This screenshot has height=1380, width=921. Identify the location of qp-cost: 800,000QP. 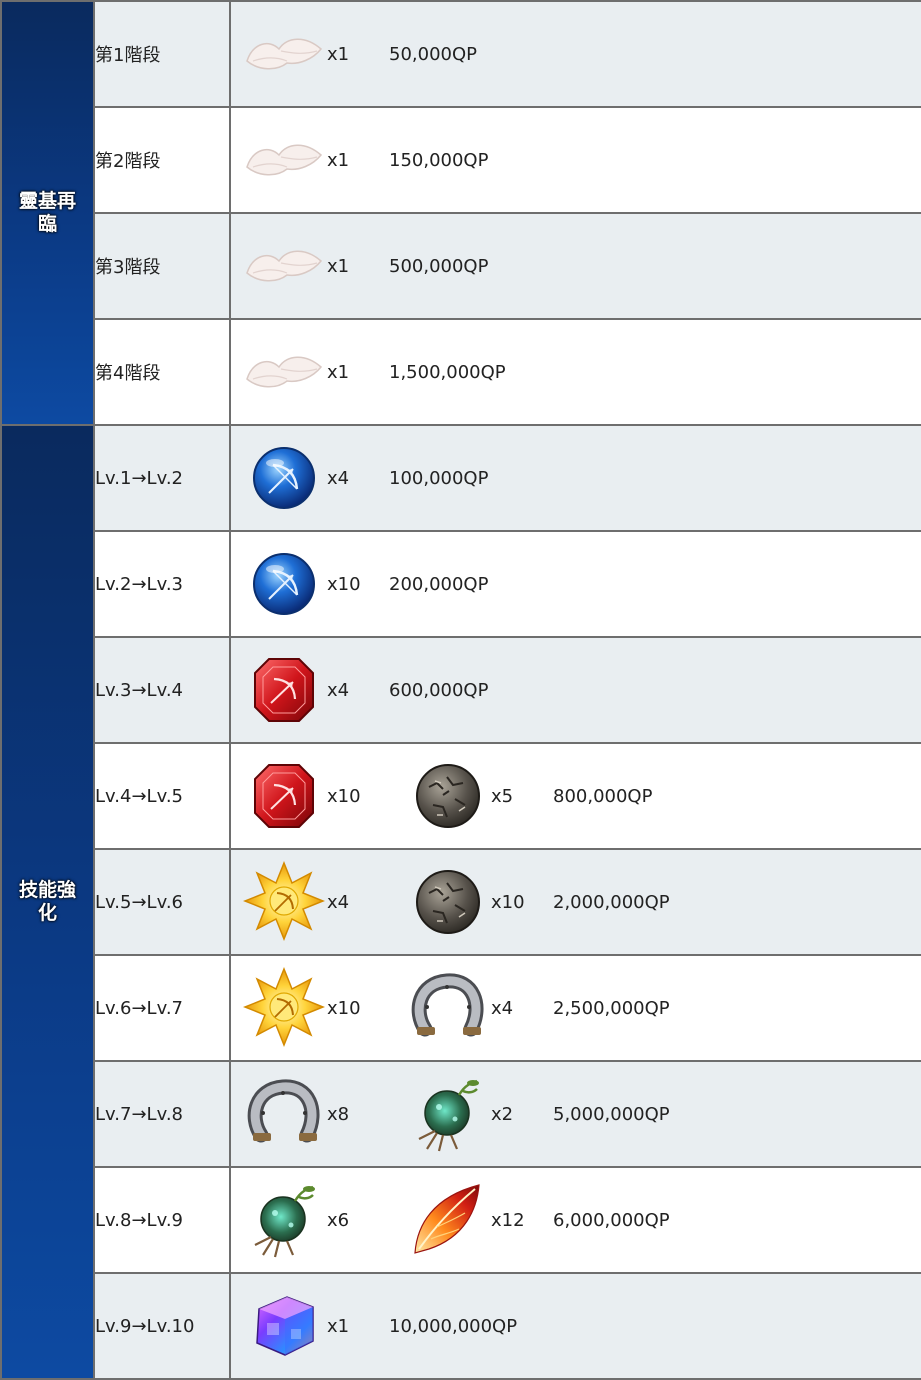
(603, 796).